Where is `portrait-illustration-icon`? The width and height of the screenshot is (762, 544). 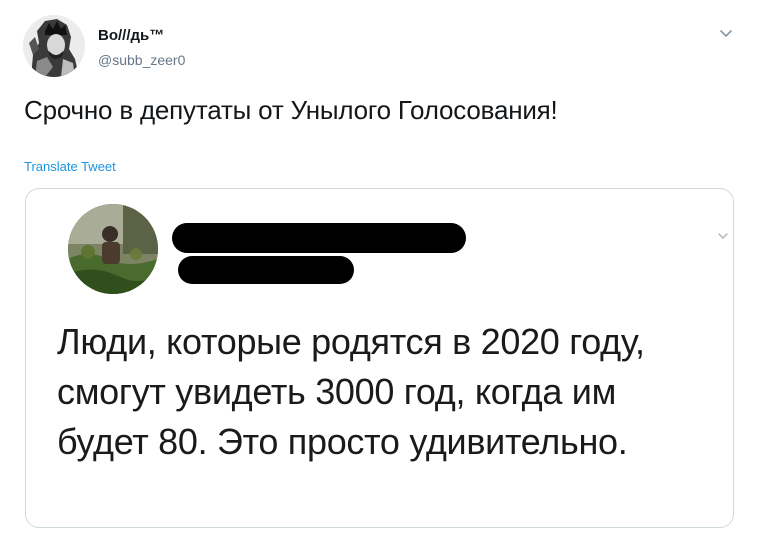
portrait-illustration-icon is located at coordinates (54, 46).